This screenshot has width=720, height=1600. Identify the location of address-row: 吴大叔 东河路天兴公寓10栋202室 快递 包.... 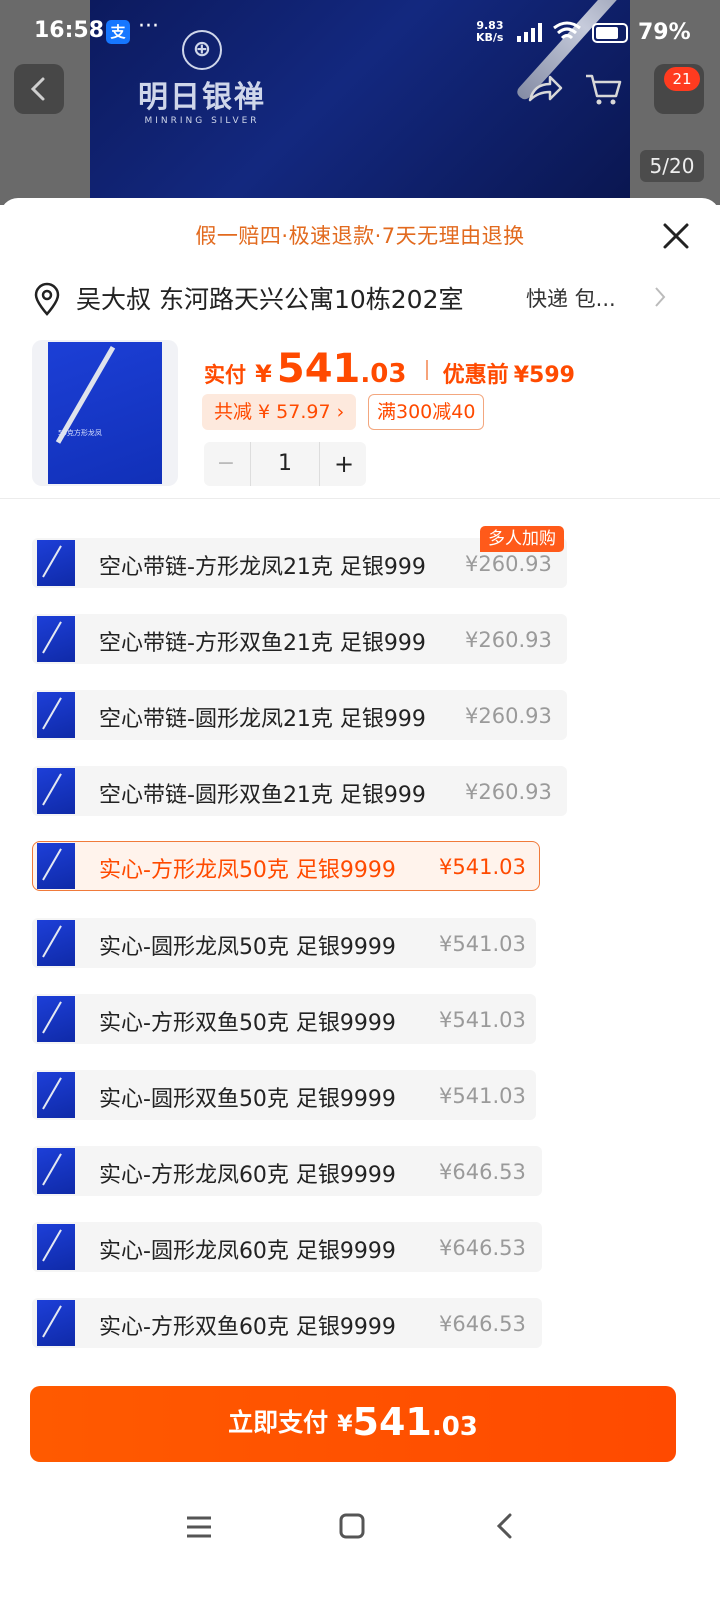
(362, 298).